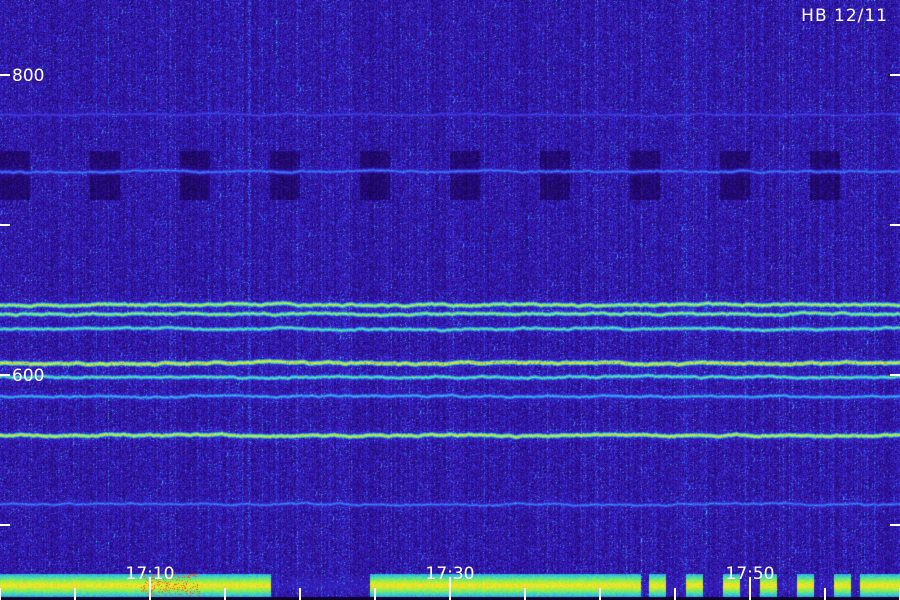 The height and width of the screenshot is (600, 900). I want to click on y-tick-label: 800, so click(28, 76).